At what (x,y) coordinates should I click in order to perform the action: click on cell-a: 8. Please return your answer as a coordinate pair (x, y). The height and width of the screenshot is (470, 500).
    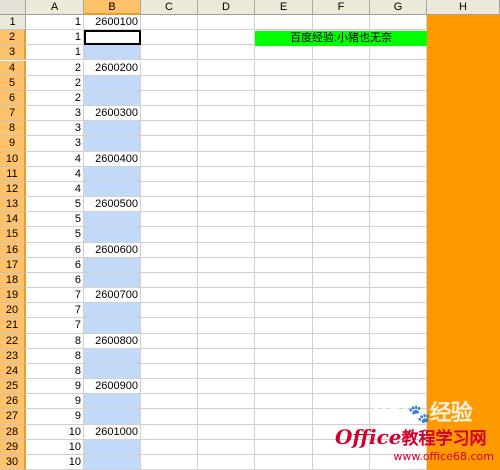
    Looking at the image, I should click on (55, 371).